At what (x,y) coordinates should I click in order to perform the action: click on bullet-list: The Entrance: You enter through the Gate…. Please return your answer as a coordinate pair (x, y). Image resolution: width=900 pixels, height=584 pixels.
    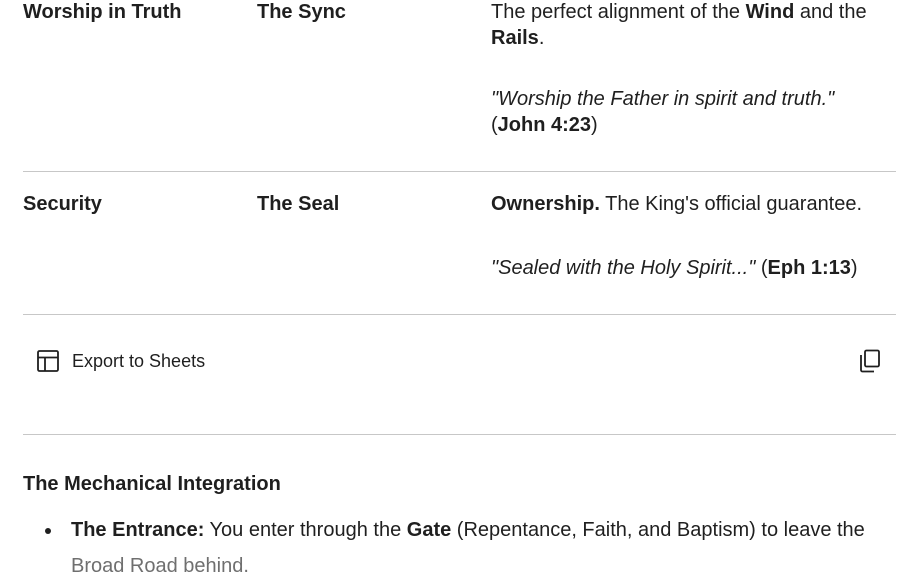
    Looking at the image, I should click on (459, 548).